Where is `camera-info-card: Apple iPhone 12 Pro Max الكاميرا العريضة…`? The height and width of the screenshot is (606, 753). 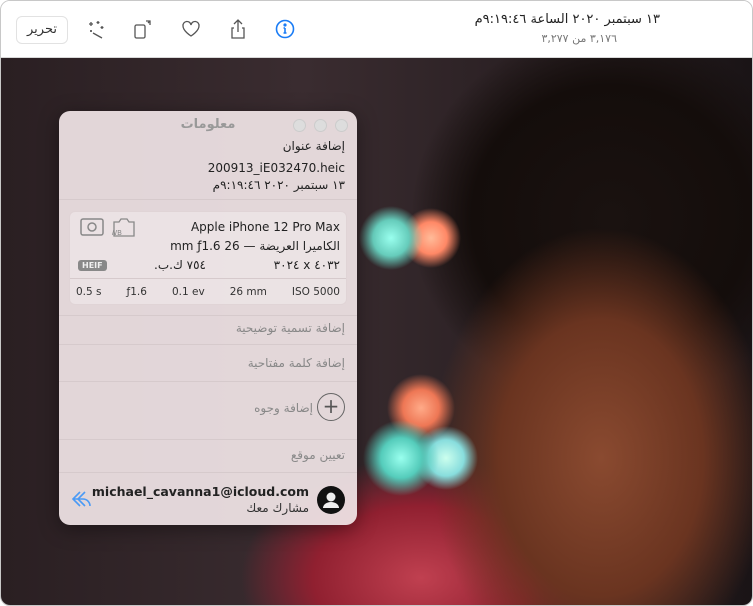 camera-info-card: Apple iPhone 12 Pro Max الكاميرا العريضة… is located at coordinates (208, 258).